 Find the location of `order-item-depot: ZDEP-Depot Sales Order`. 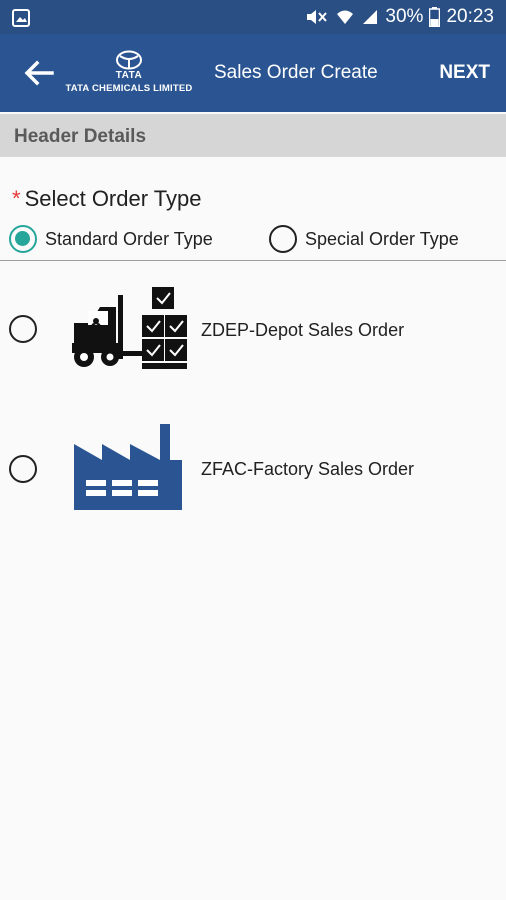

order-item-depot: ZDEP-Depot Sales Order is located at coordinates (253, 330).